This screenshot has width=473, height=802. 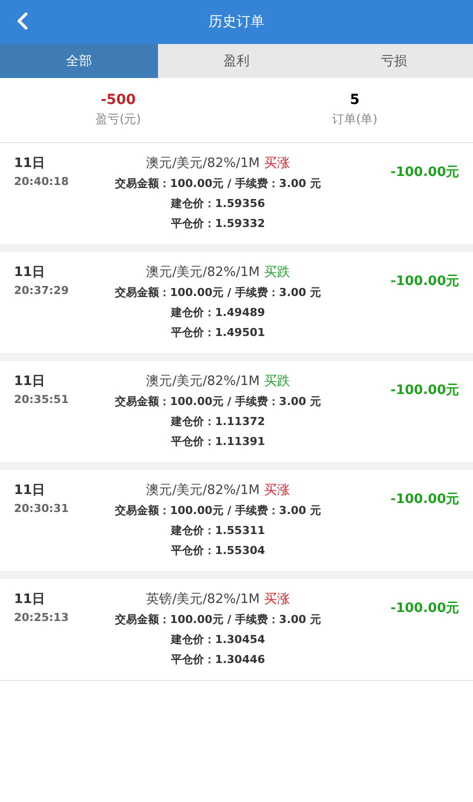 I want to click on close-price: 平仓价：1.59332, so click(x=218, y=224).